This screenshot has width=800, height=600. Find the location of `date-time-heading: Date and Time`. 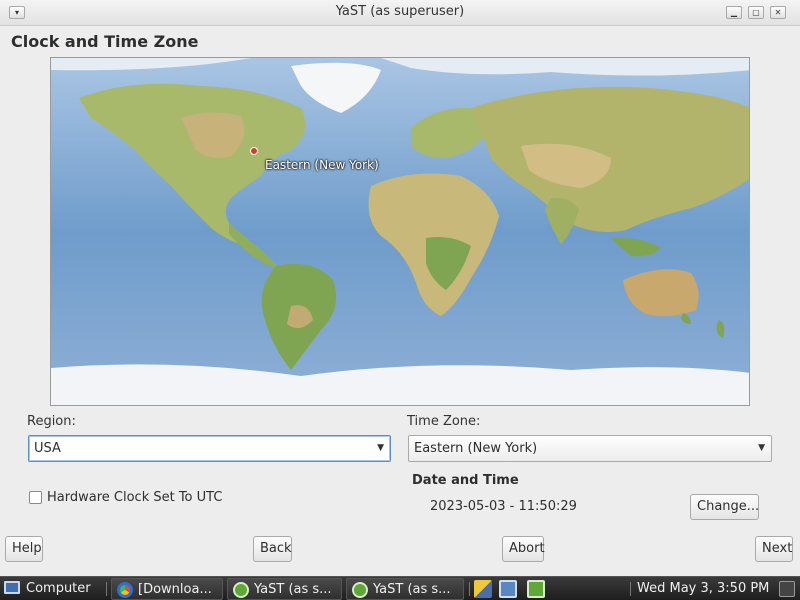

date-time-heading: Date and Time is located at coordinates (465, 480).